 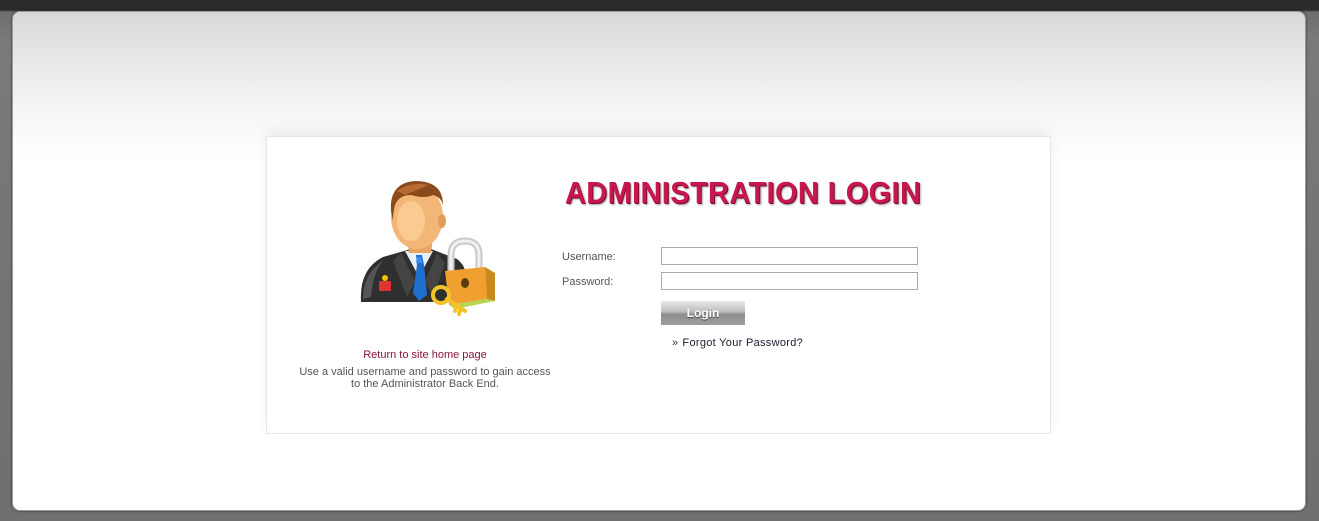 What do you see at coordinates (789, 256) in the screenshot?
I see `username-input` at bounding box center [789, 256].